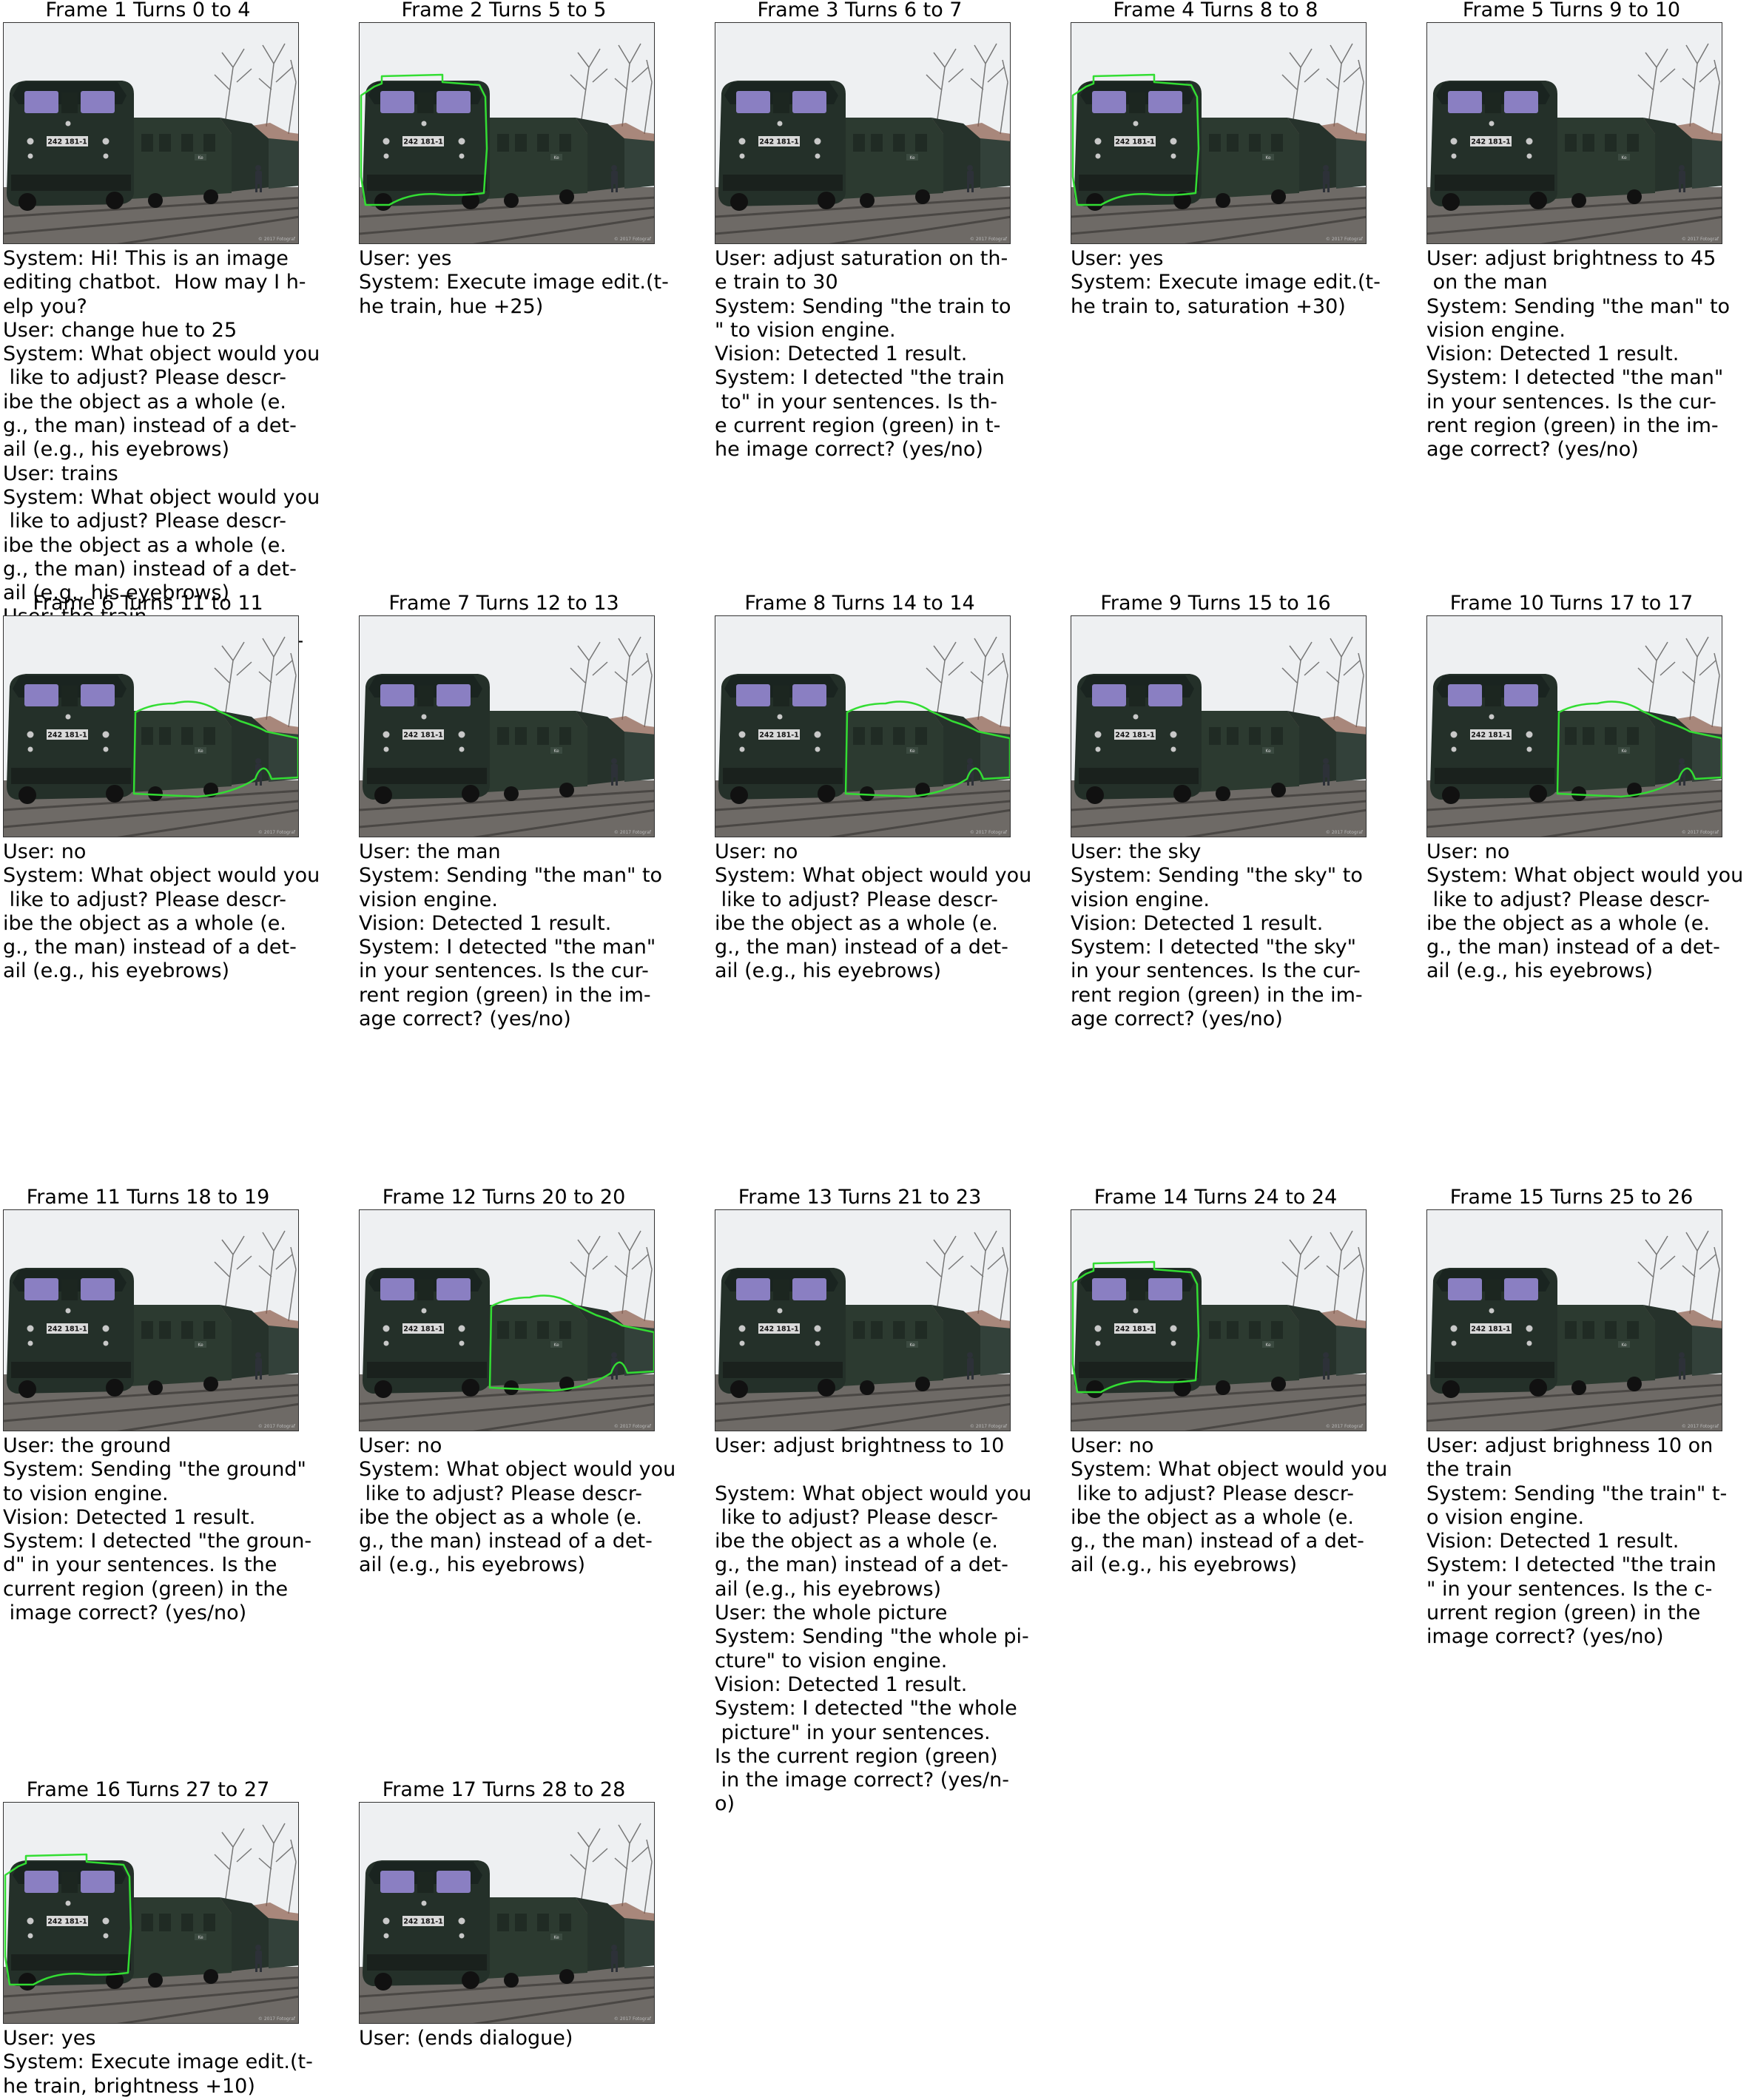 The image size is (1752, 2100). What do you see at coordinates (1571, 603) in the screenshot?
I see `frame-title: Frame 10 Turns 17 to 17` at bounding box center [1571, 603].